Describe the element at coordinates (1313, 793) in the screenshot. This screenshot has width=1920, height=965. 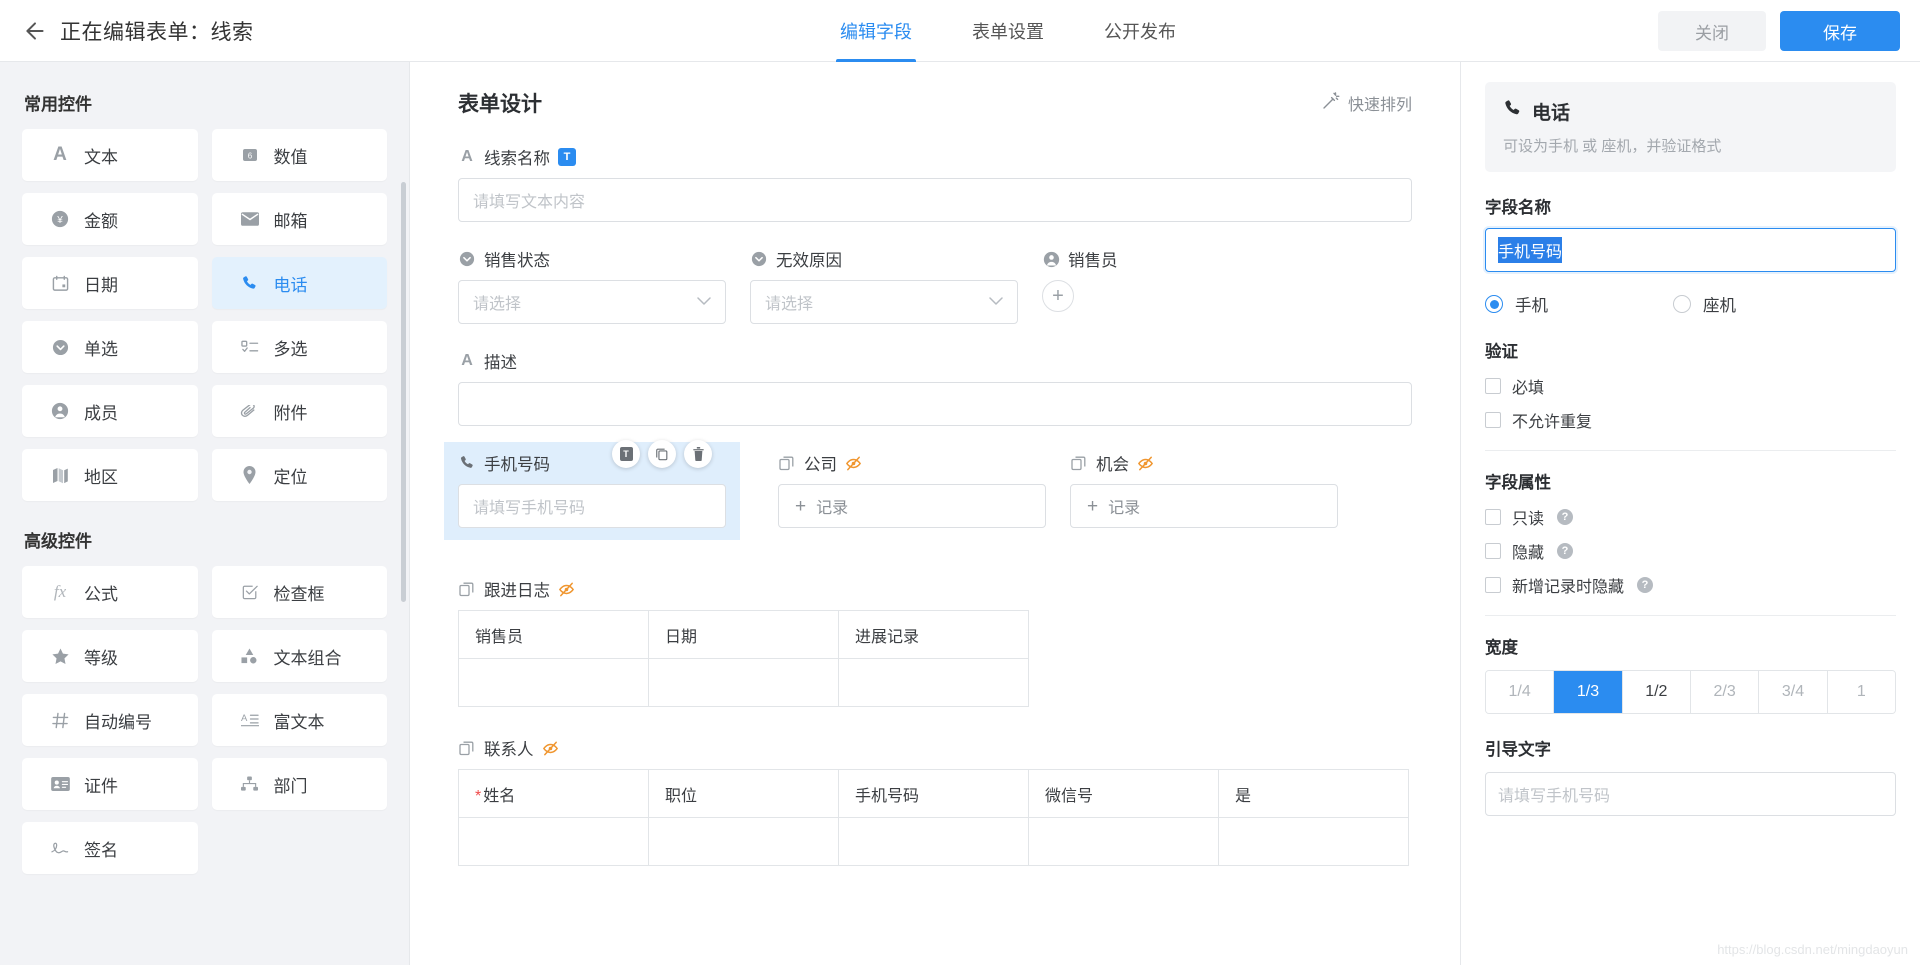
I see `column-header: 是` at that location.